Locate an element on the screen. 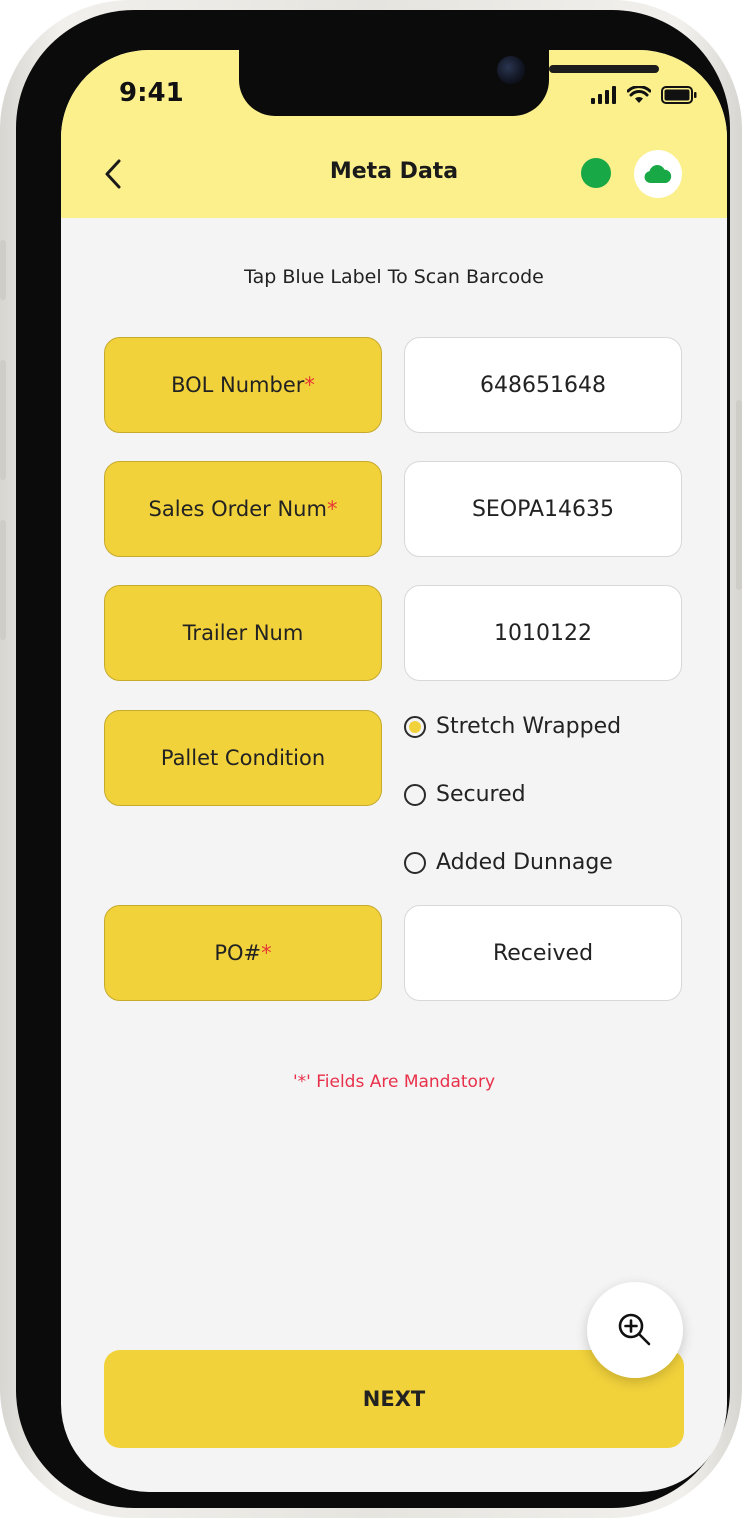 This screenshot has width=742, height=1518. radio-label: Stretch Wrapped is located at coordinates (529, 726).